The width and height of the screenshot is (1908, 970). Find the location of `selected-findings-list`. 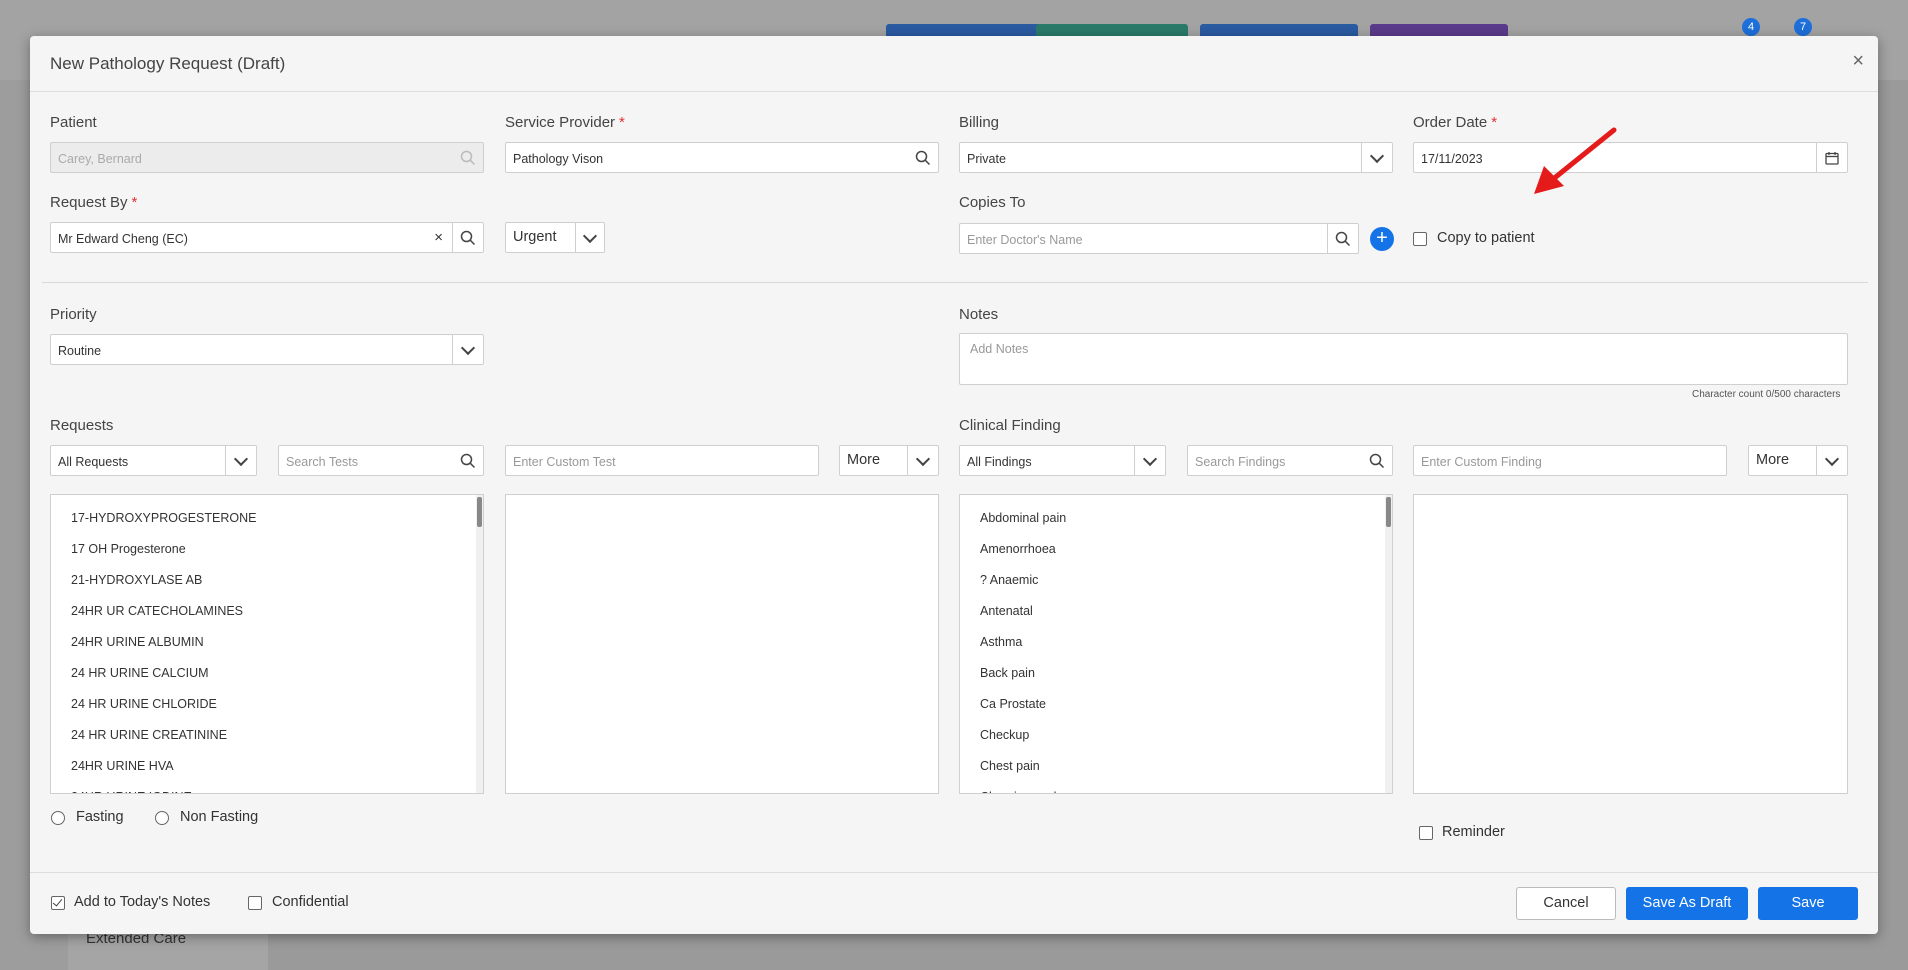

selected-findings-list is located at coordinates (1630, 644).